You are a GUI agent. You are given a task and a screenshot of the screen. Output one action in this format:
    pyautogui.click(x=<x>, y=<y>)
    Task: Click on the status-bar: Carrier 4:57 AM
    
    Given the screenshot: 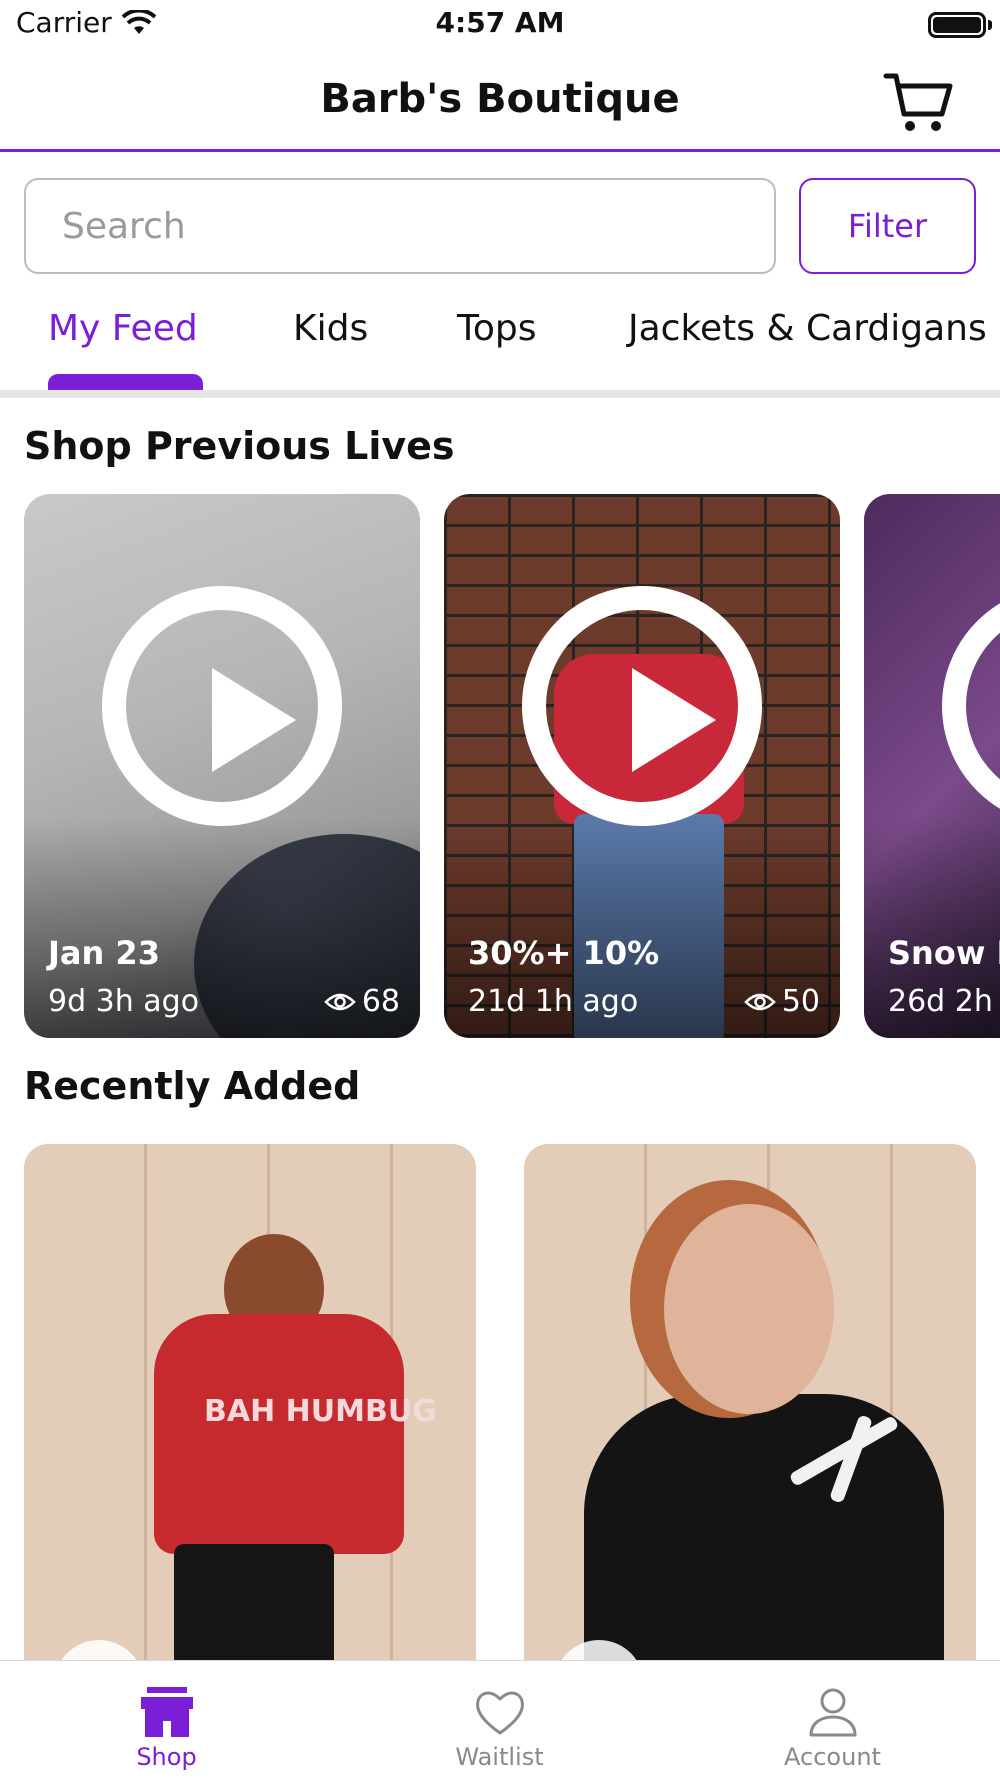 What is the action you would take?
    pyautogui.click(x=500, y=25)
    